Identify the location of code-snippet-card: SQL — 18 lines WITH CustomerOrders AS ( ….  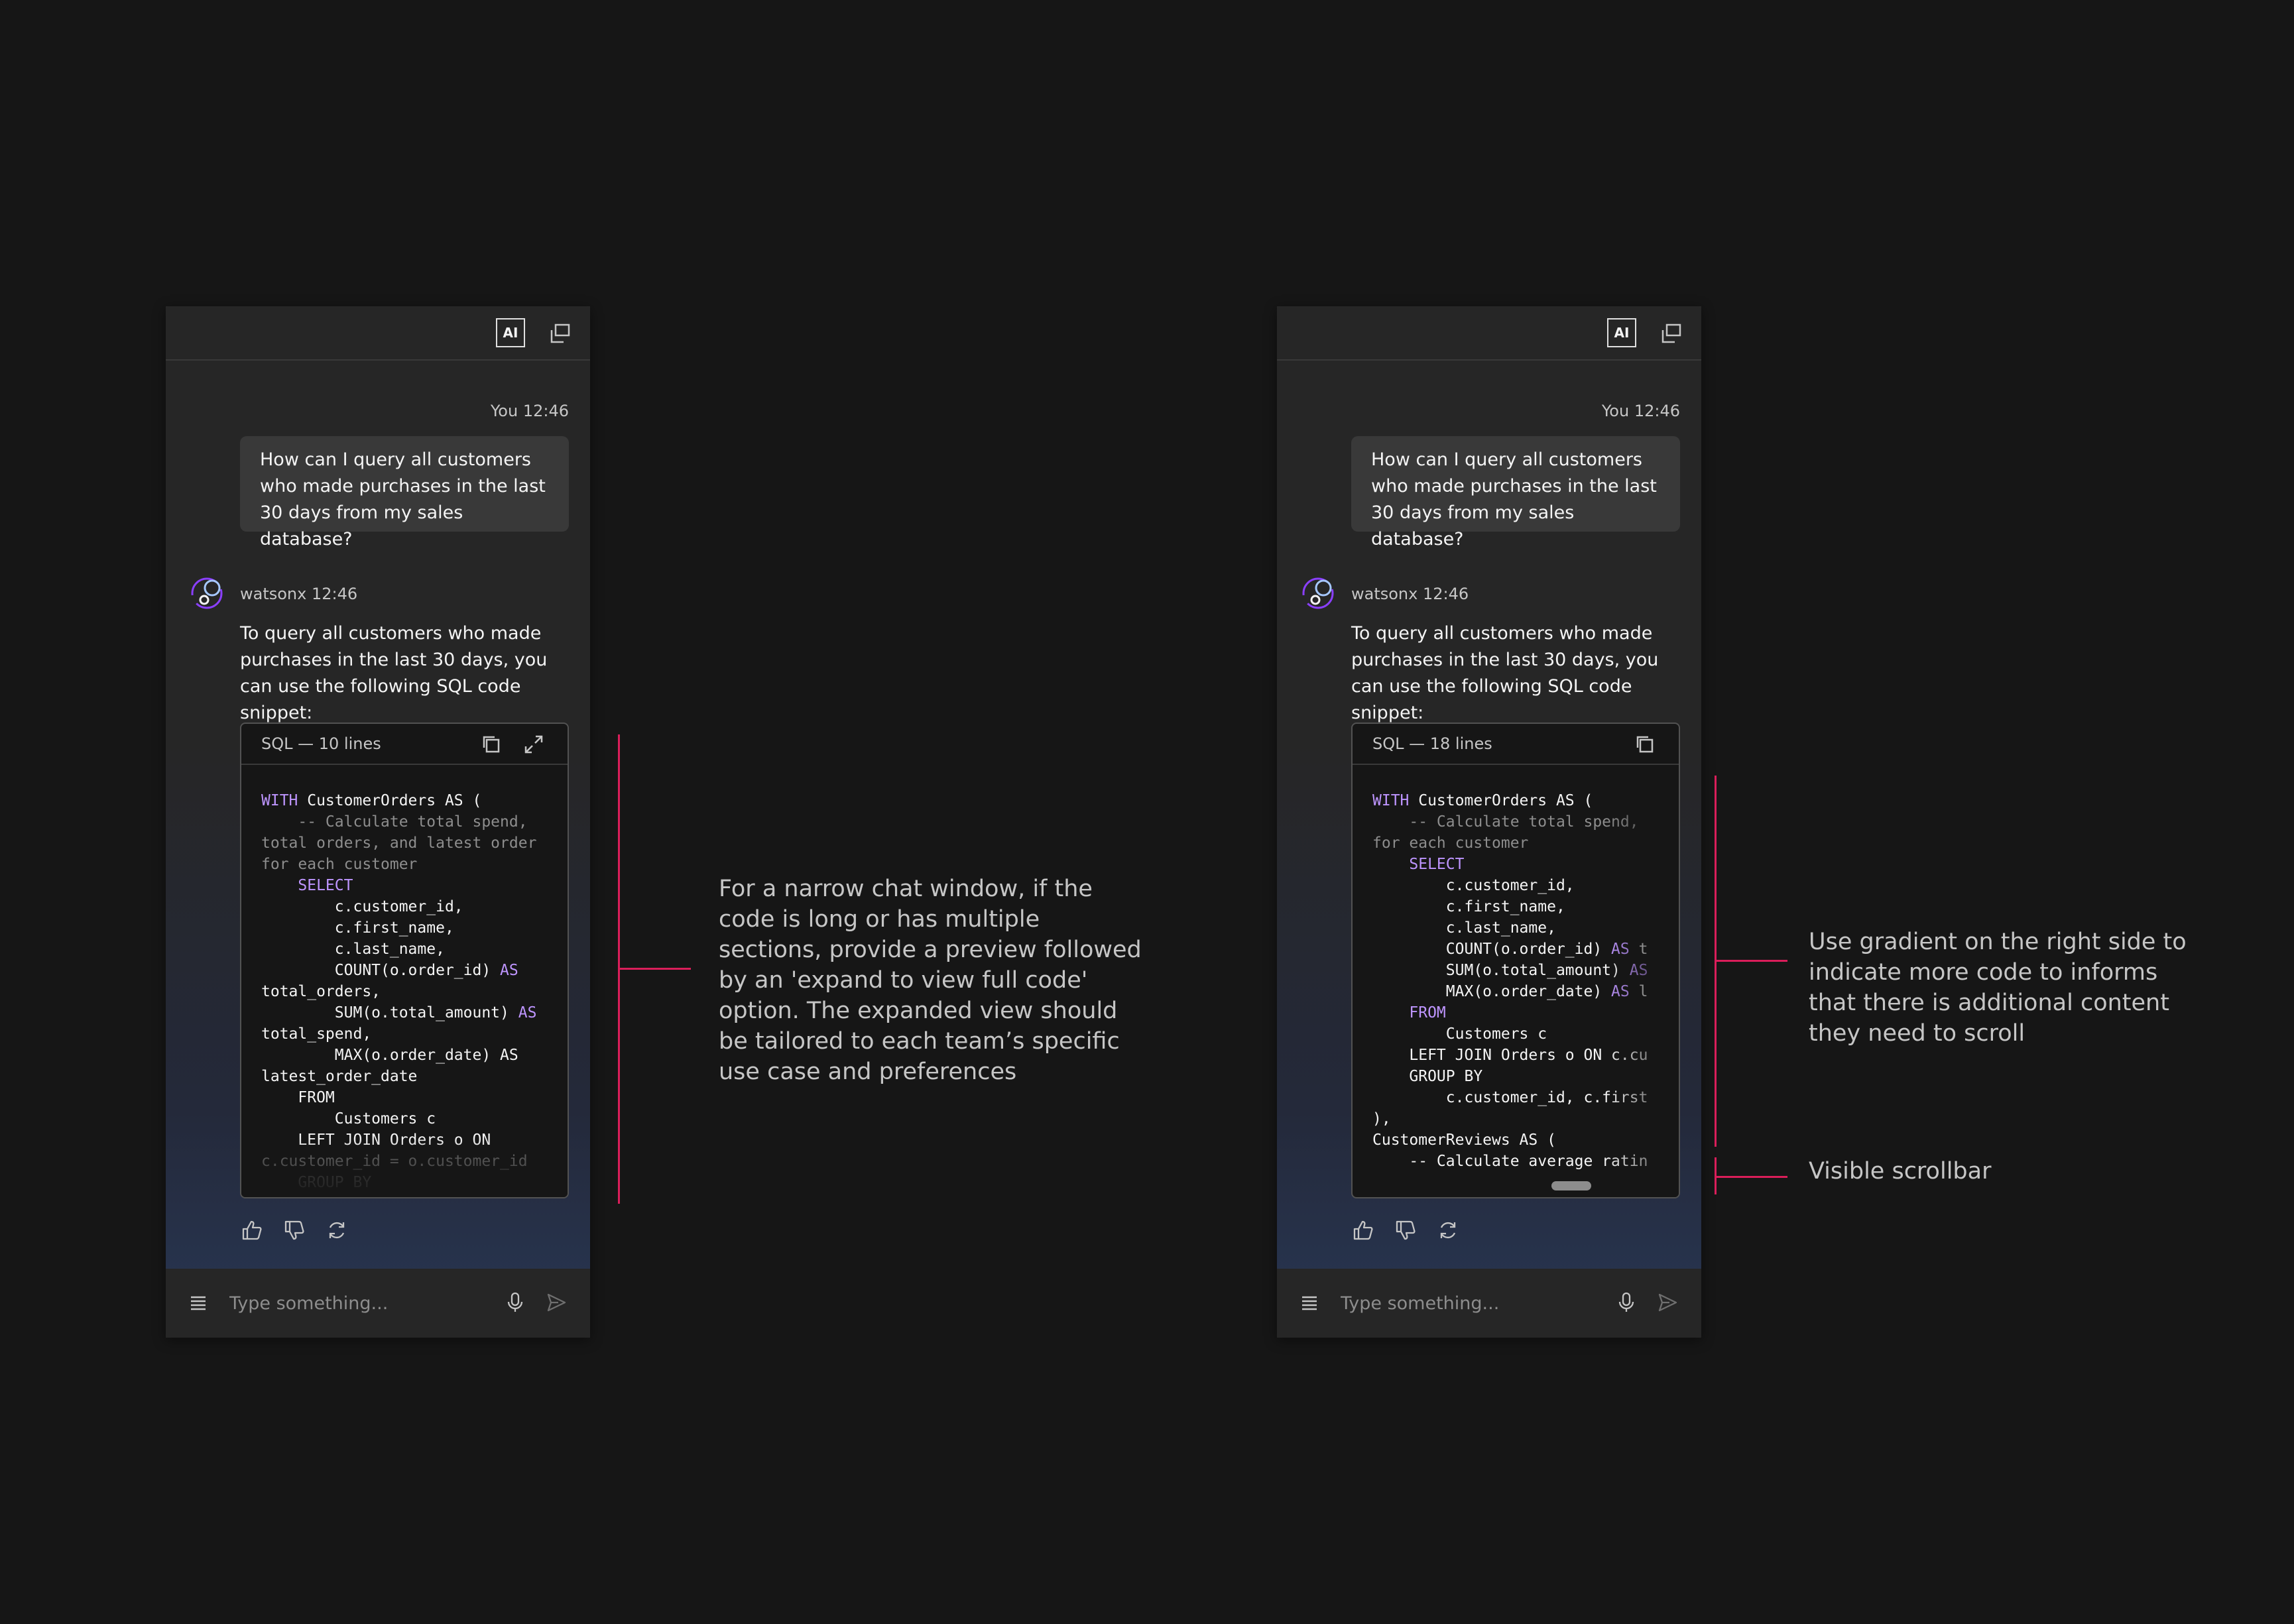
(1515, 960).